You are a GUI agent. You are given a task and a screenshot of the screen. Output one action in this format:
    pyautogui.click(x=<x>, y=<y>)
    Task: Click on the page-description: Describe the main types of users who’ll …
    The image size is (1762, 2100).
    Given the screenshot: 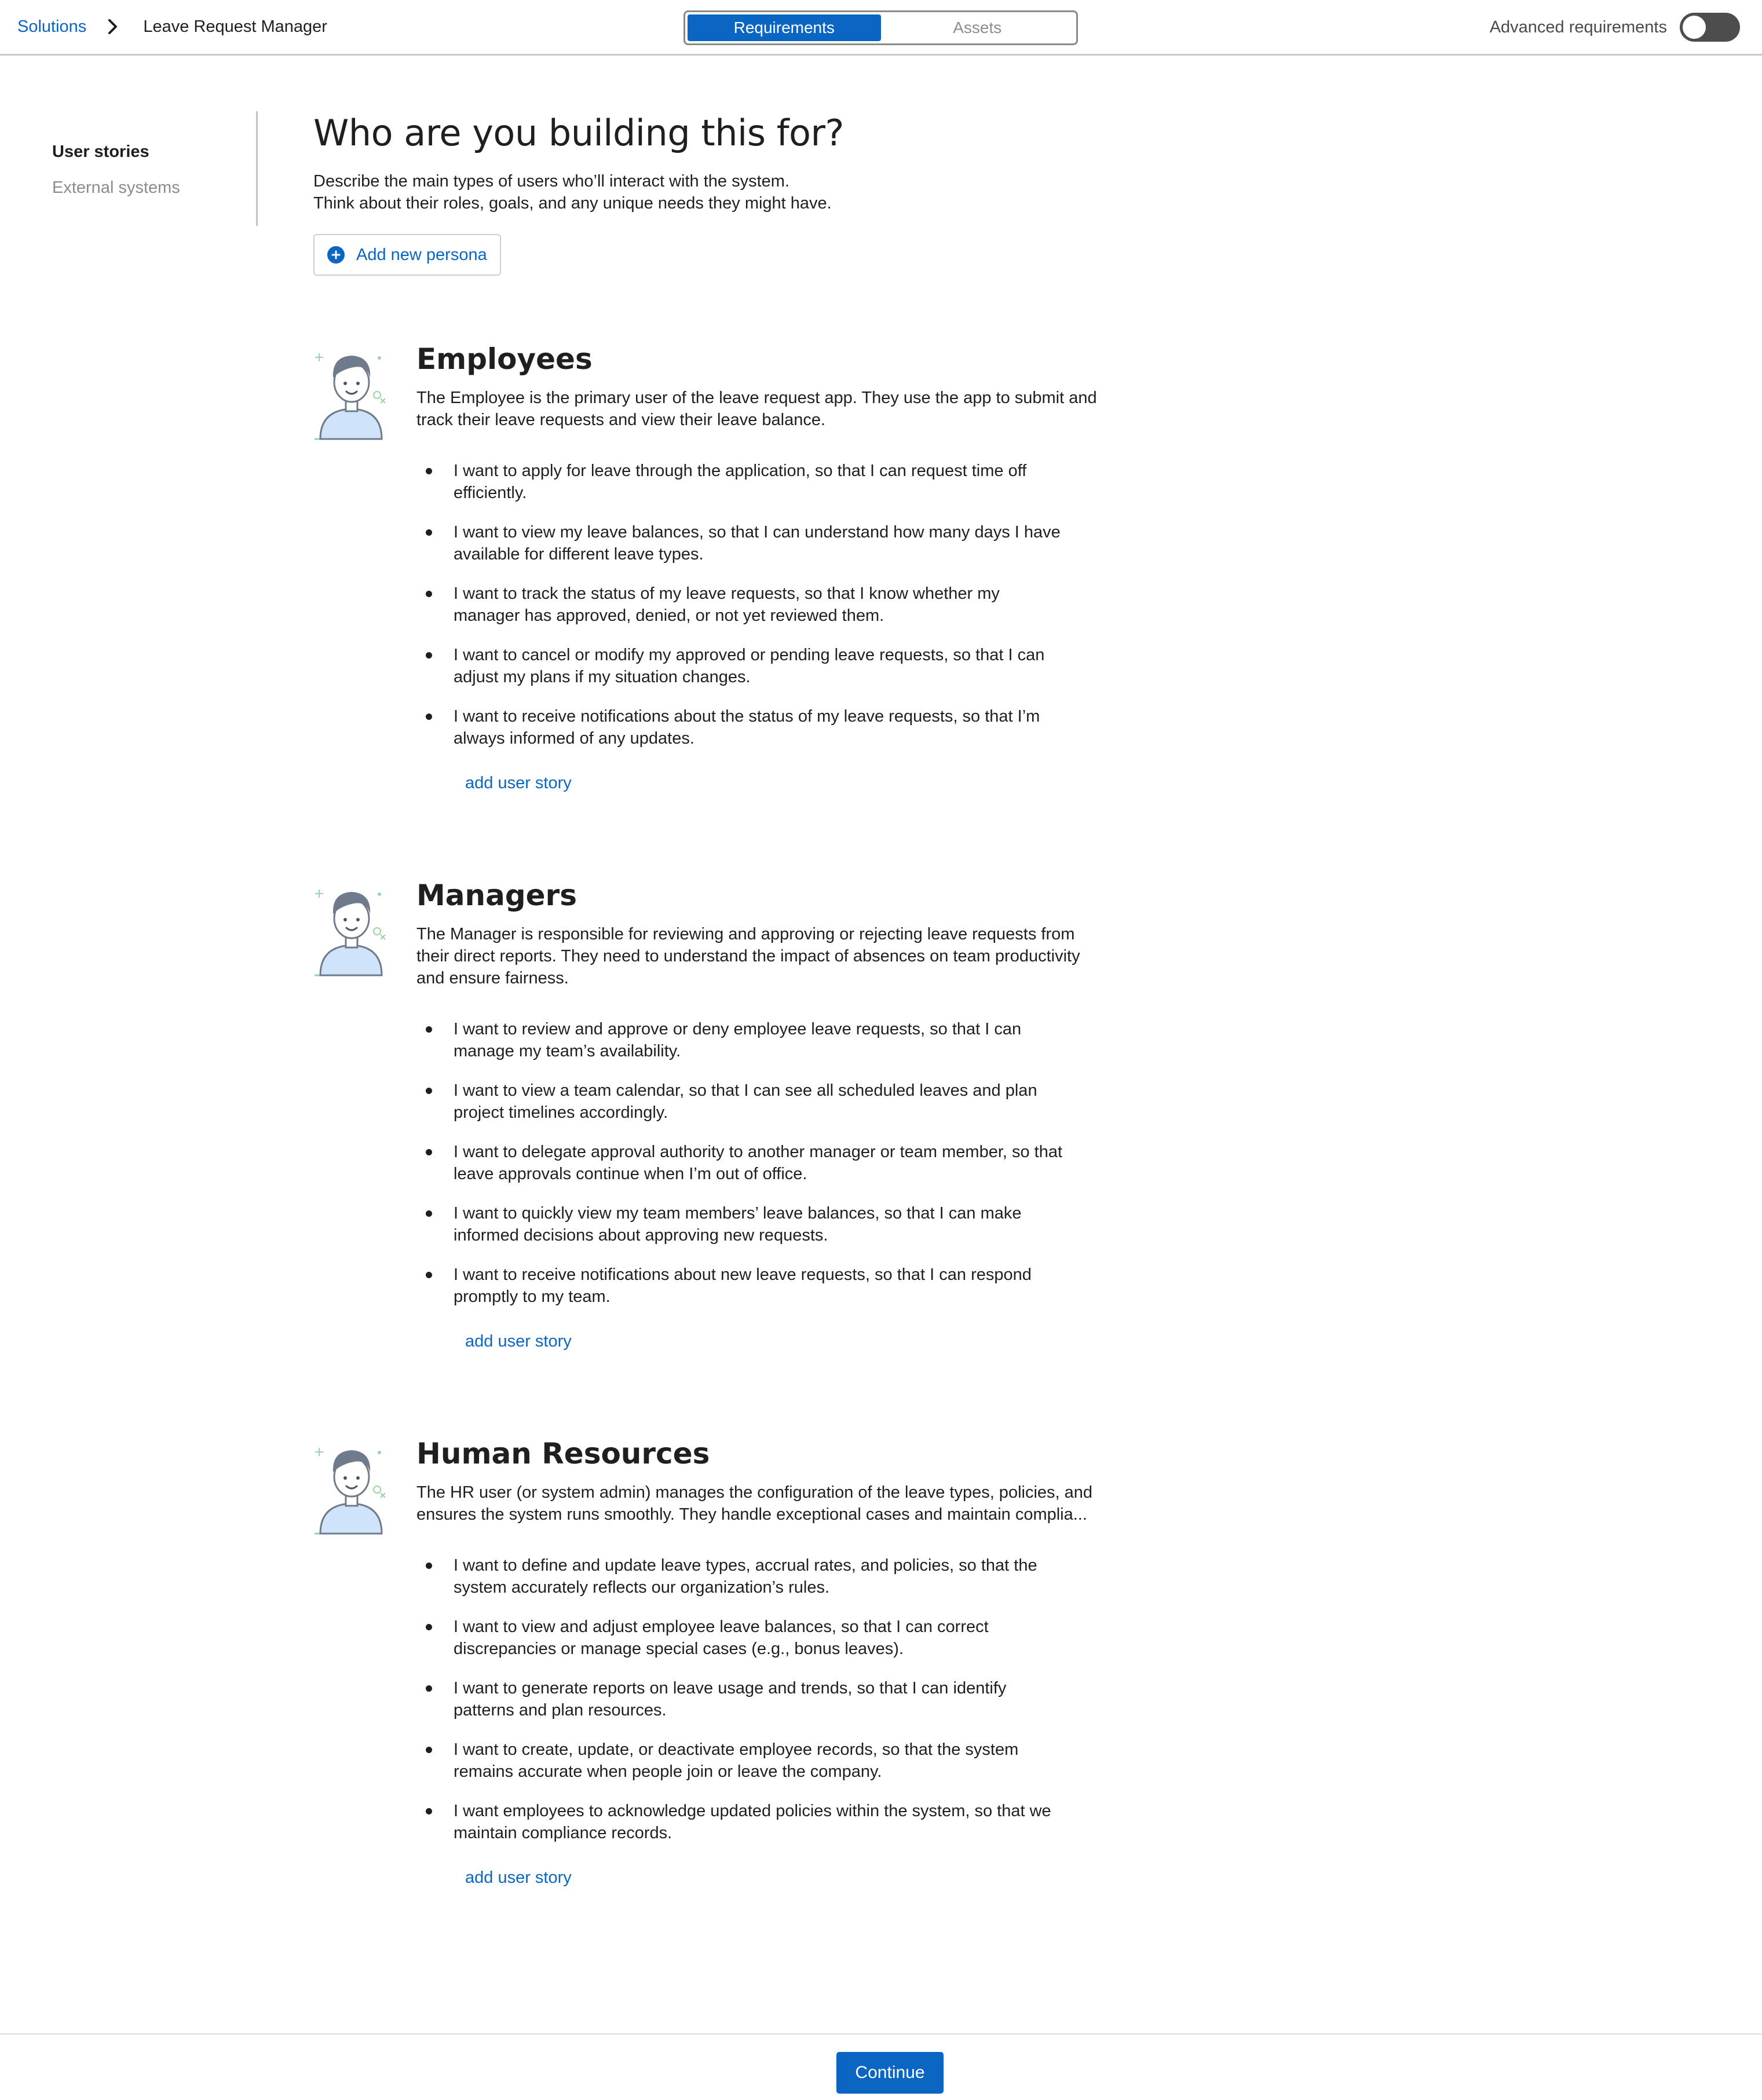 What is the action you would take?
    pyautogui.click(x=728, y=192)
    